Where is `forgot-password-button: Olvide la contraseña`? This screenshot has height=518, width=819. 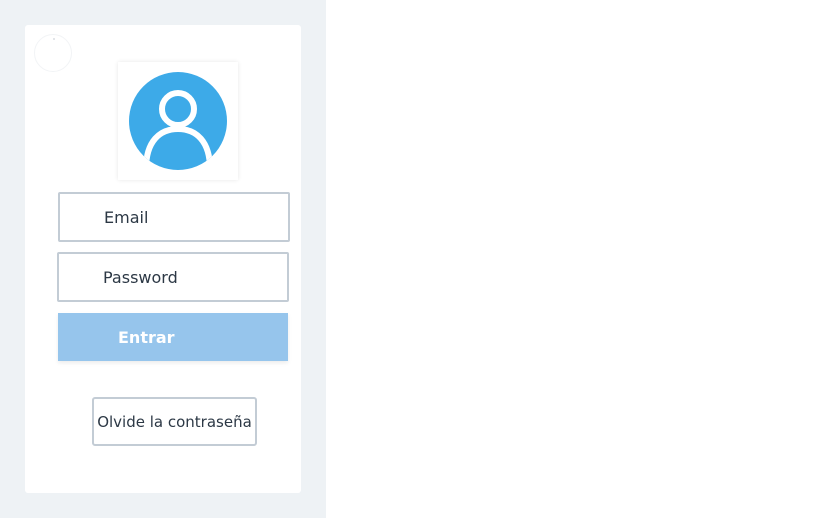 forgot-password-button: Olvide la contraseña is located at coordinates (174, 421).